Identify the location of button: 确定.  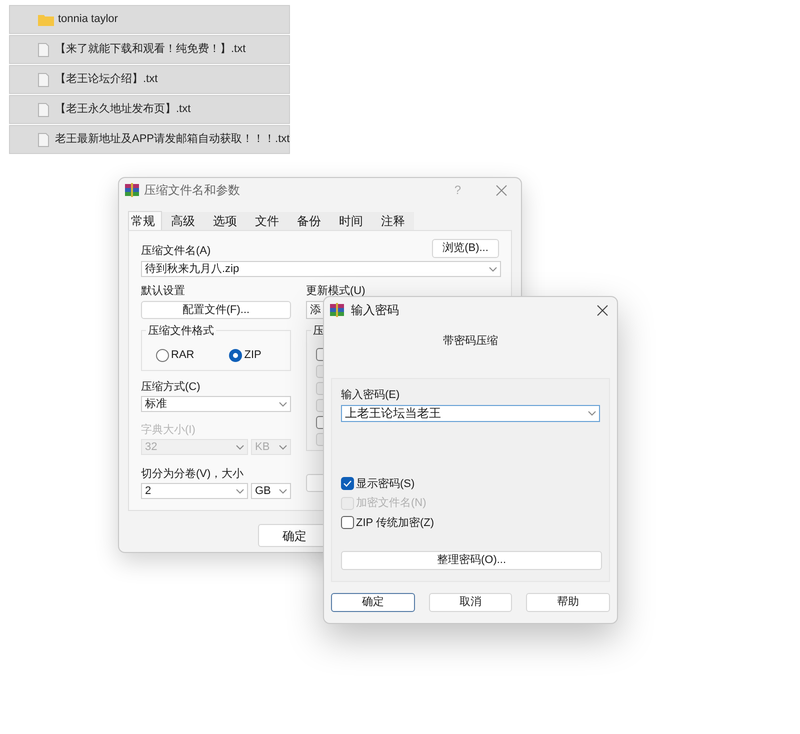
(373, 602).